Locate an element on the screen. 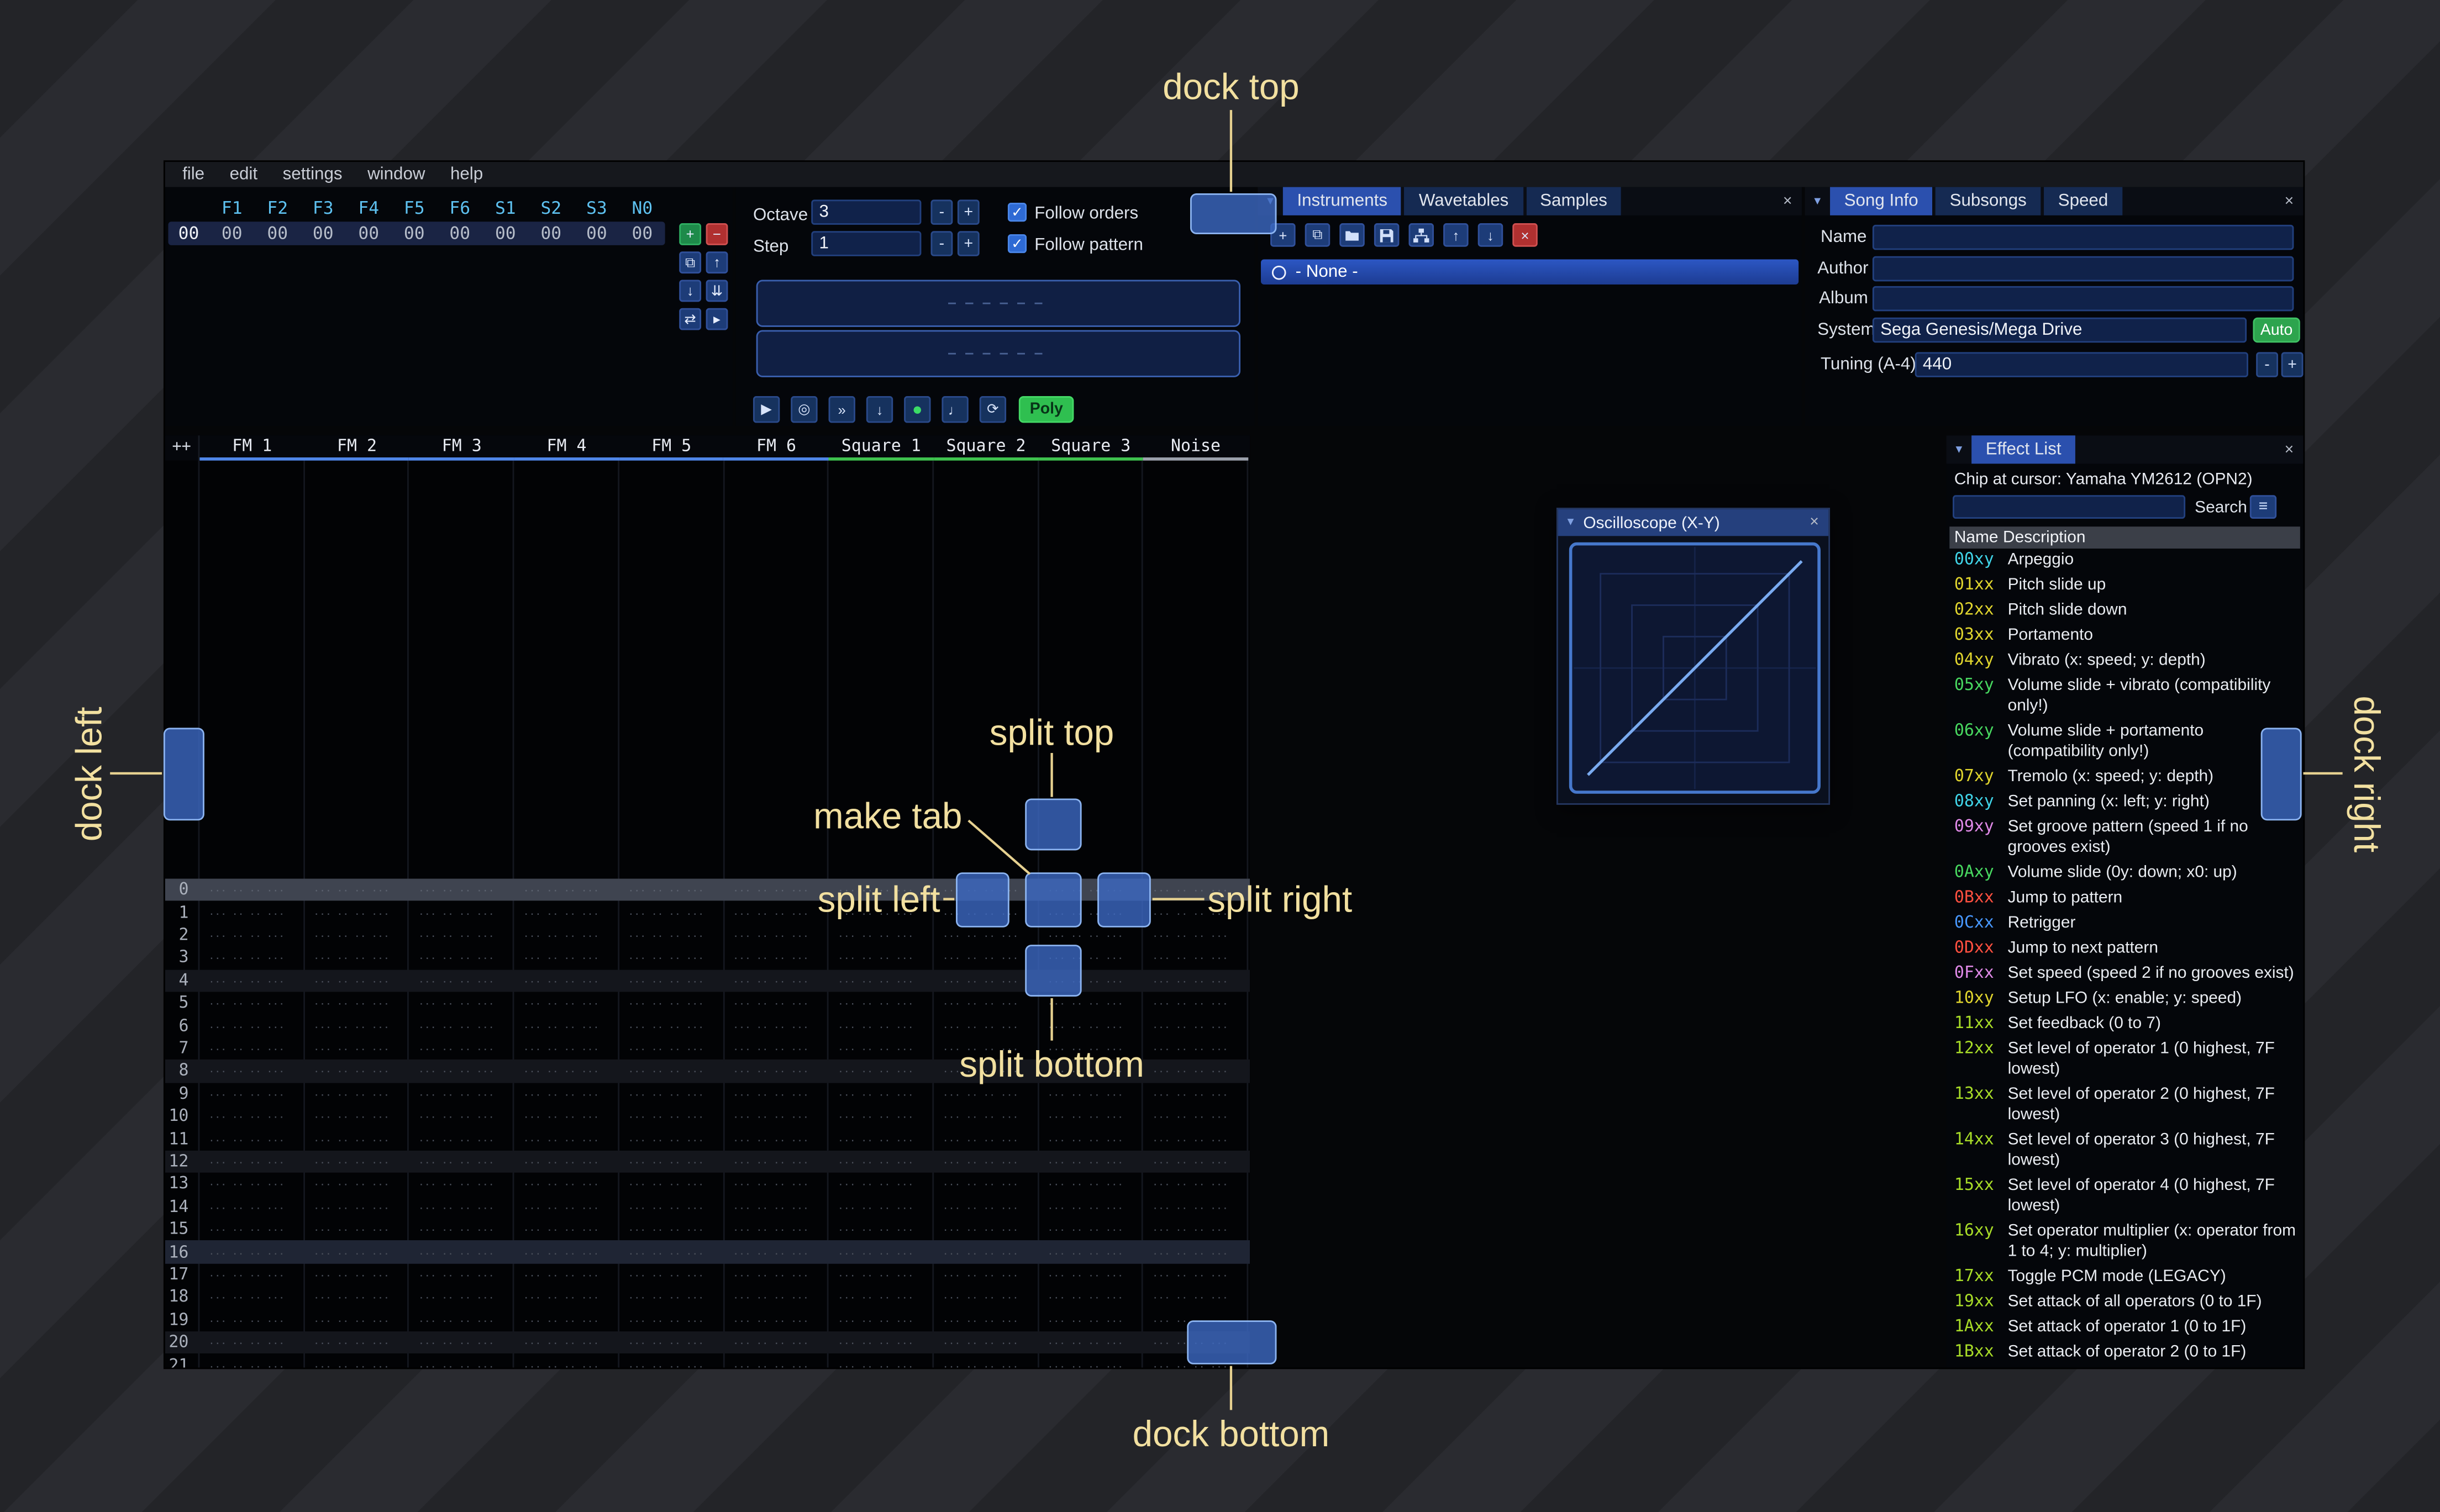 This screenshot has height=1512, width=2440. play-button: ▶ is located at coordinates (766, 409).